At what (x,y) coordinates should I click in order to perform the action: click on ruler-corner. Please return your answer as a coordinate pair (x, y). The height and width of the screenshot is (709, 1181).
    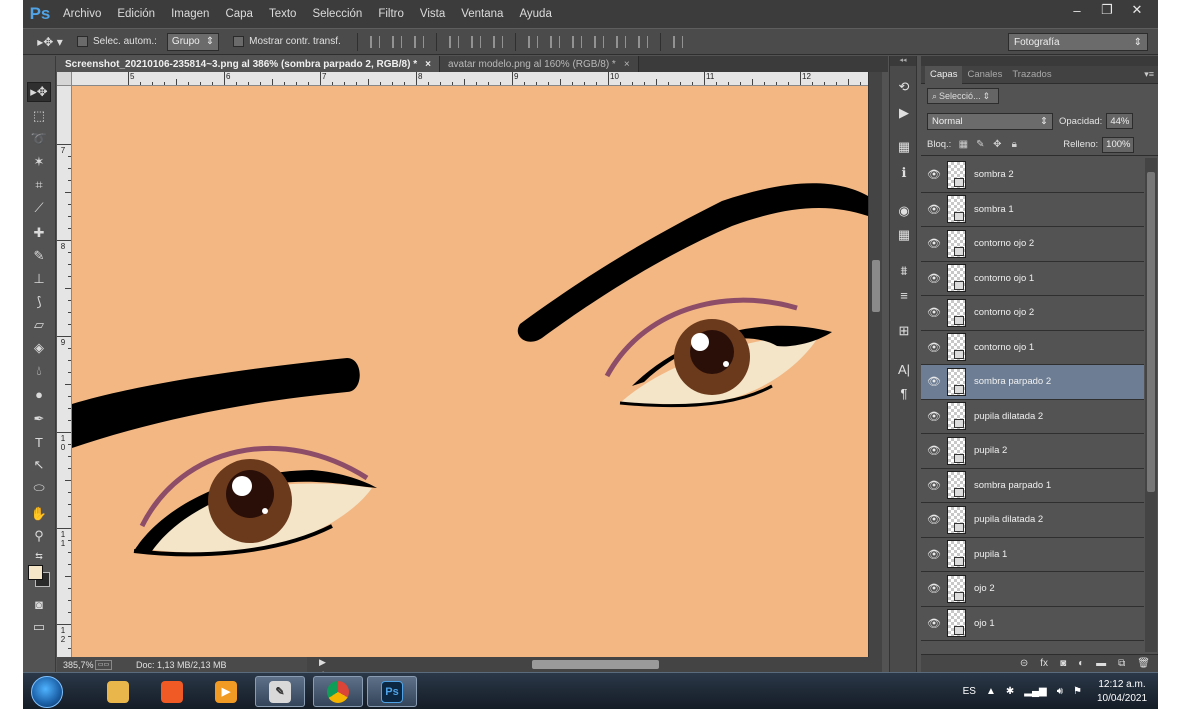
    Looking at the image, I should click on (64, 79).